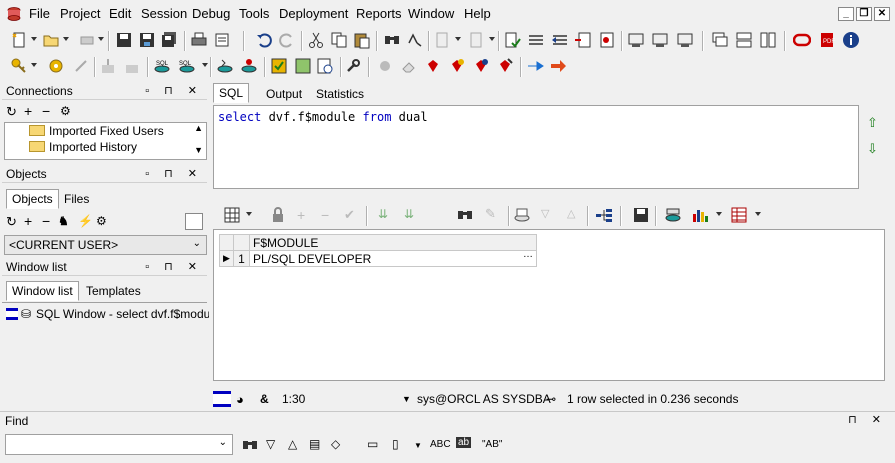 The height and width of the screenshot is (463, 895). What do you see at coordinates (301, 215) in the screenshot?
I see `insert-record-icon: +` at bounding box center [301, 215].